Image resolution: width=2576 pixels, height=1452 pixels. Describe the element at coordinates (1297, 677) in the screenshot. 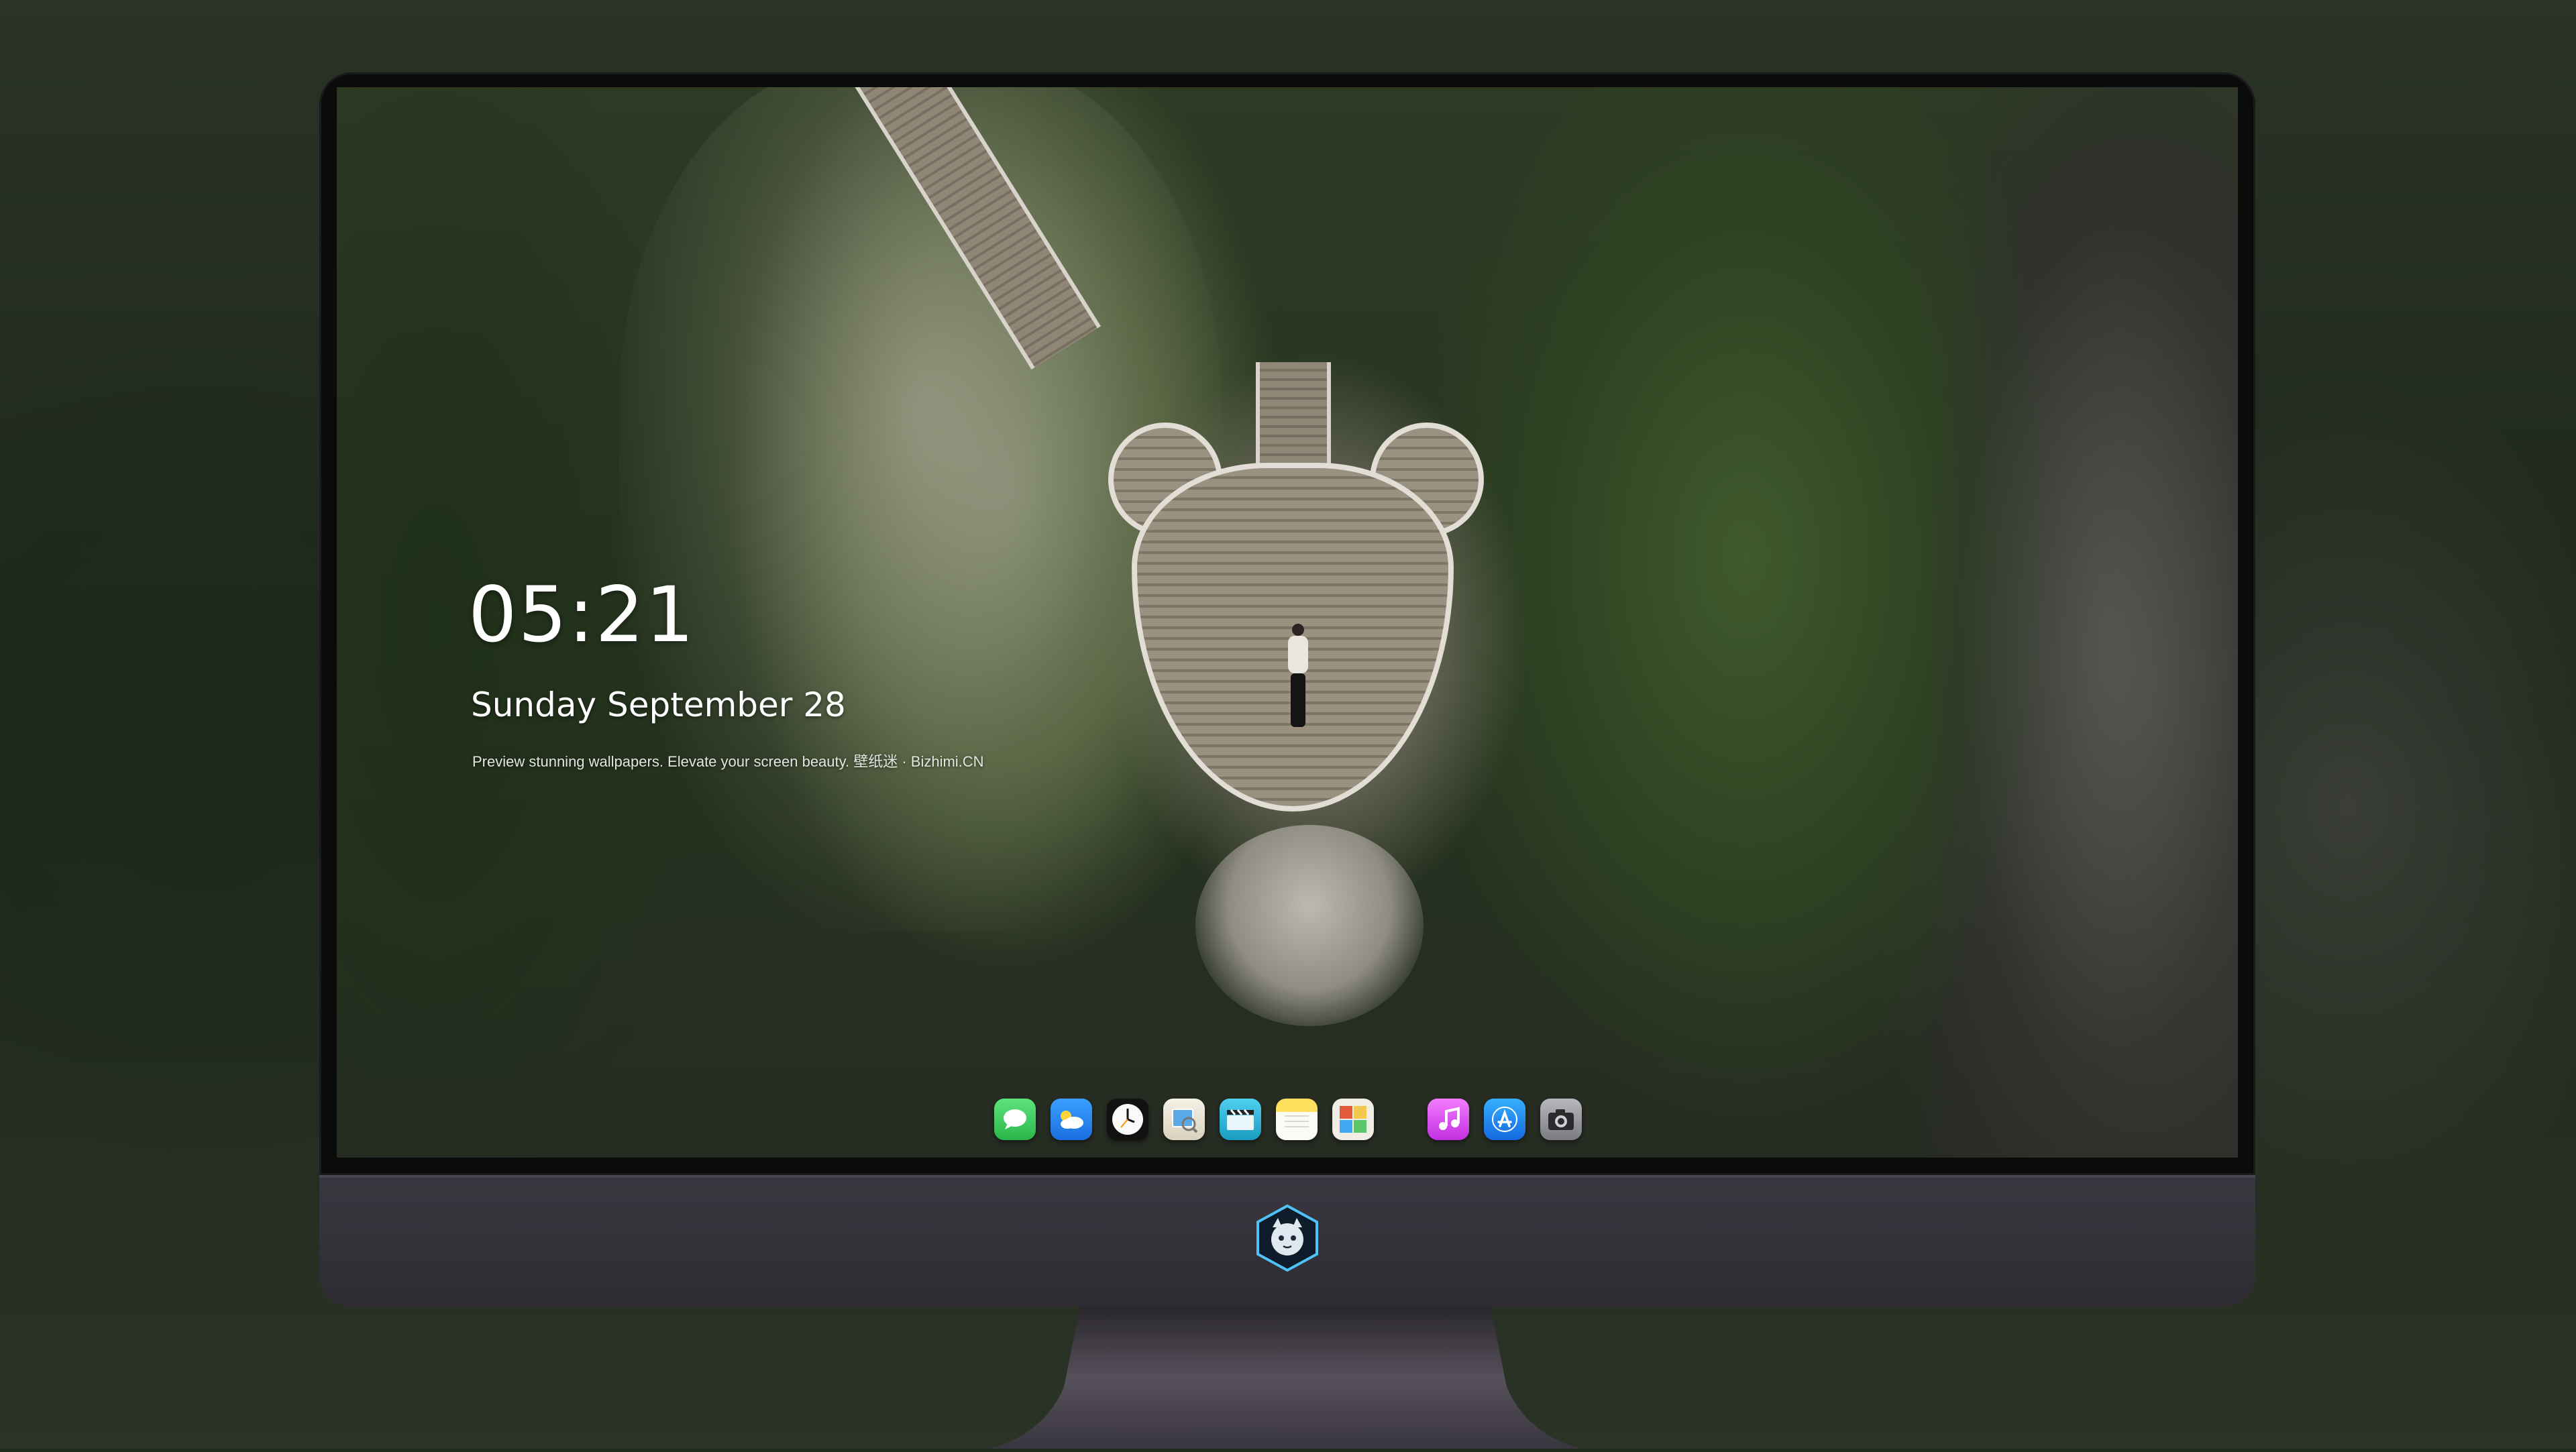

I see `wallpaper-person` at that location.